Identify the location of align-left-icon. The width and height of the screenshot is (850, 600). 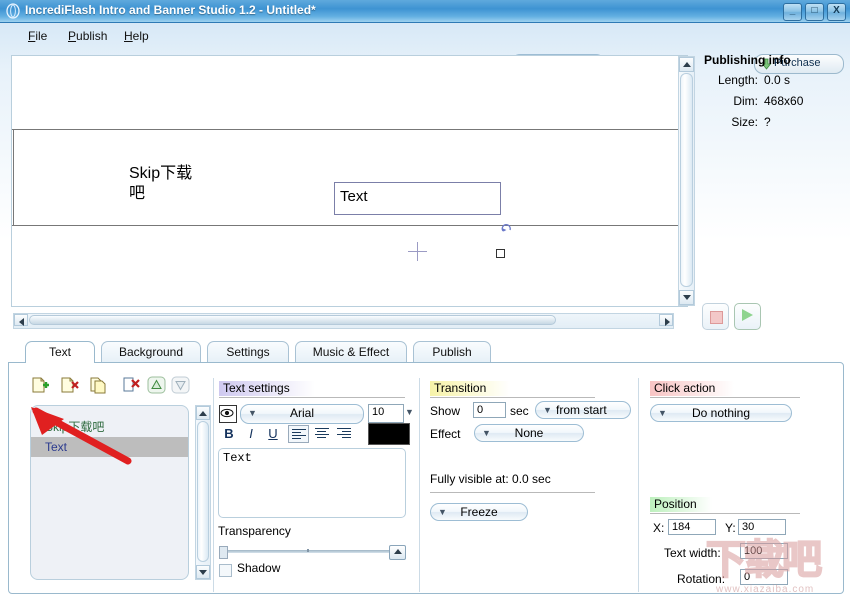
(298, 434).